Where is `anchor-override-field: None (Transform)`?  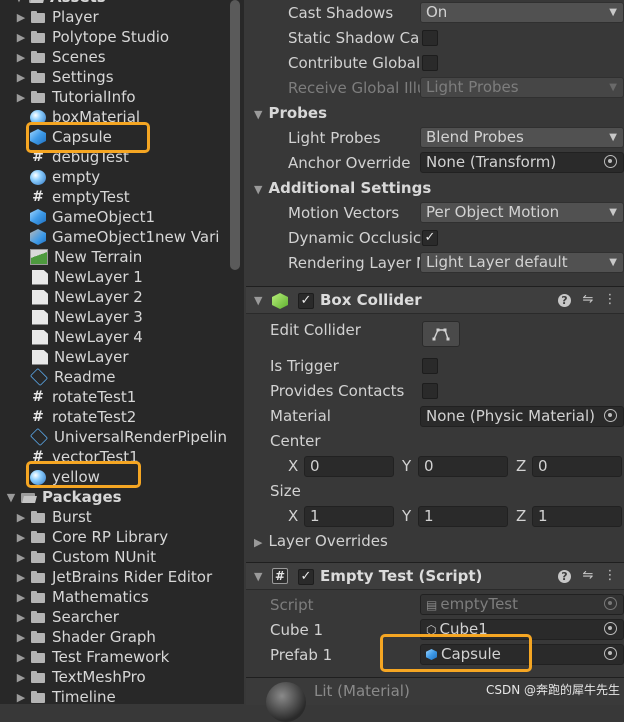
anchor-override-field: None (Transform) is located at coordinates (522, 162).